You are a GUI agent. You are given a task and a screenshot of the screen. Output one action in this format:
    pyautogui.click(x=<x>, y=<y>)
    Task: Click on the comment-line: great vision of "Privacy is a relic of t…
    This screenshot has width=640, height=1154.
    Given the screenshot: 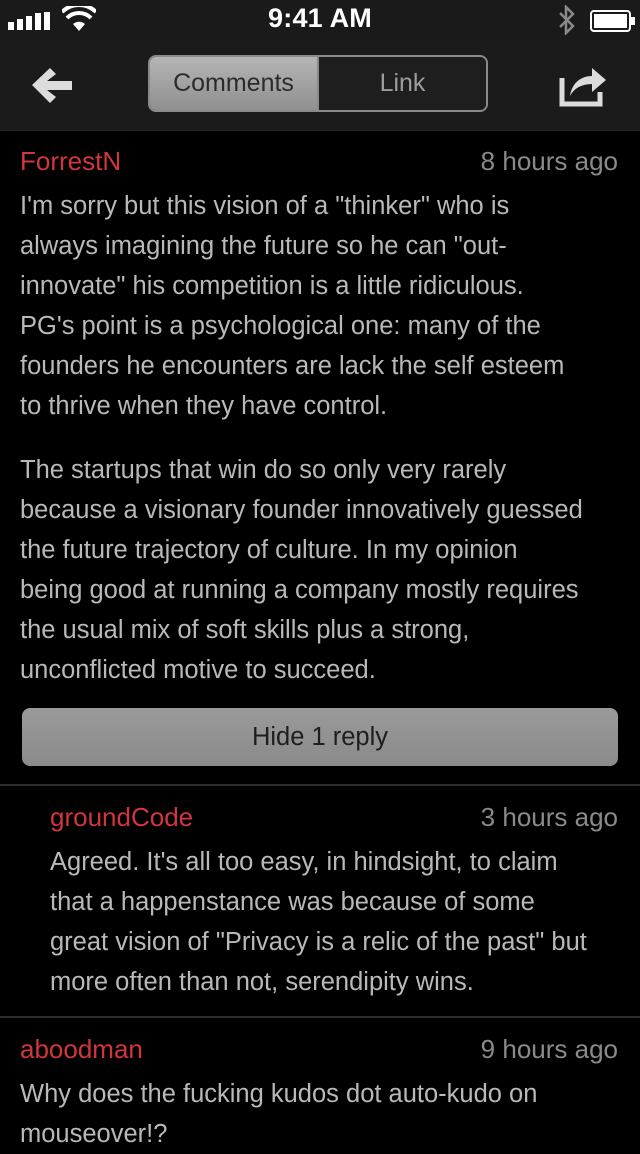 What is the action you would take?
    pyautogui.click(x=318, y=942)
    